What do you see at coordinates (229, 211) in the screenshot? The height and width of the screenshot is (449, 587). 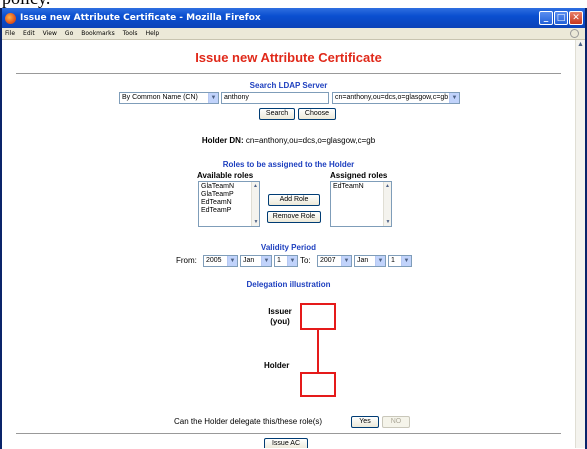 I see `list-item: EdTeamP` at bounding box center [229, 211].